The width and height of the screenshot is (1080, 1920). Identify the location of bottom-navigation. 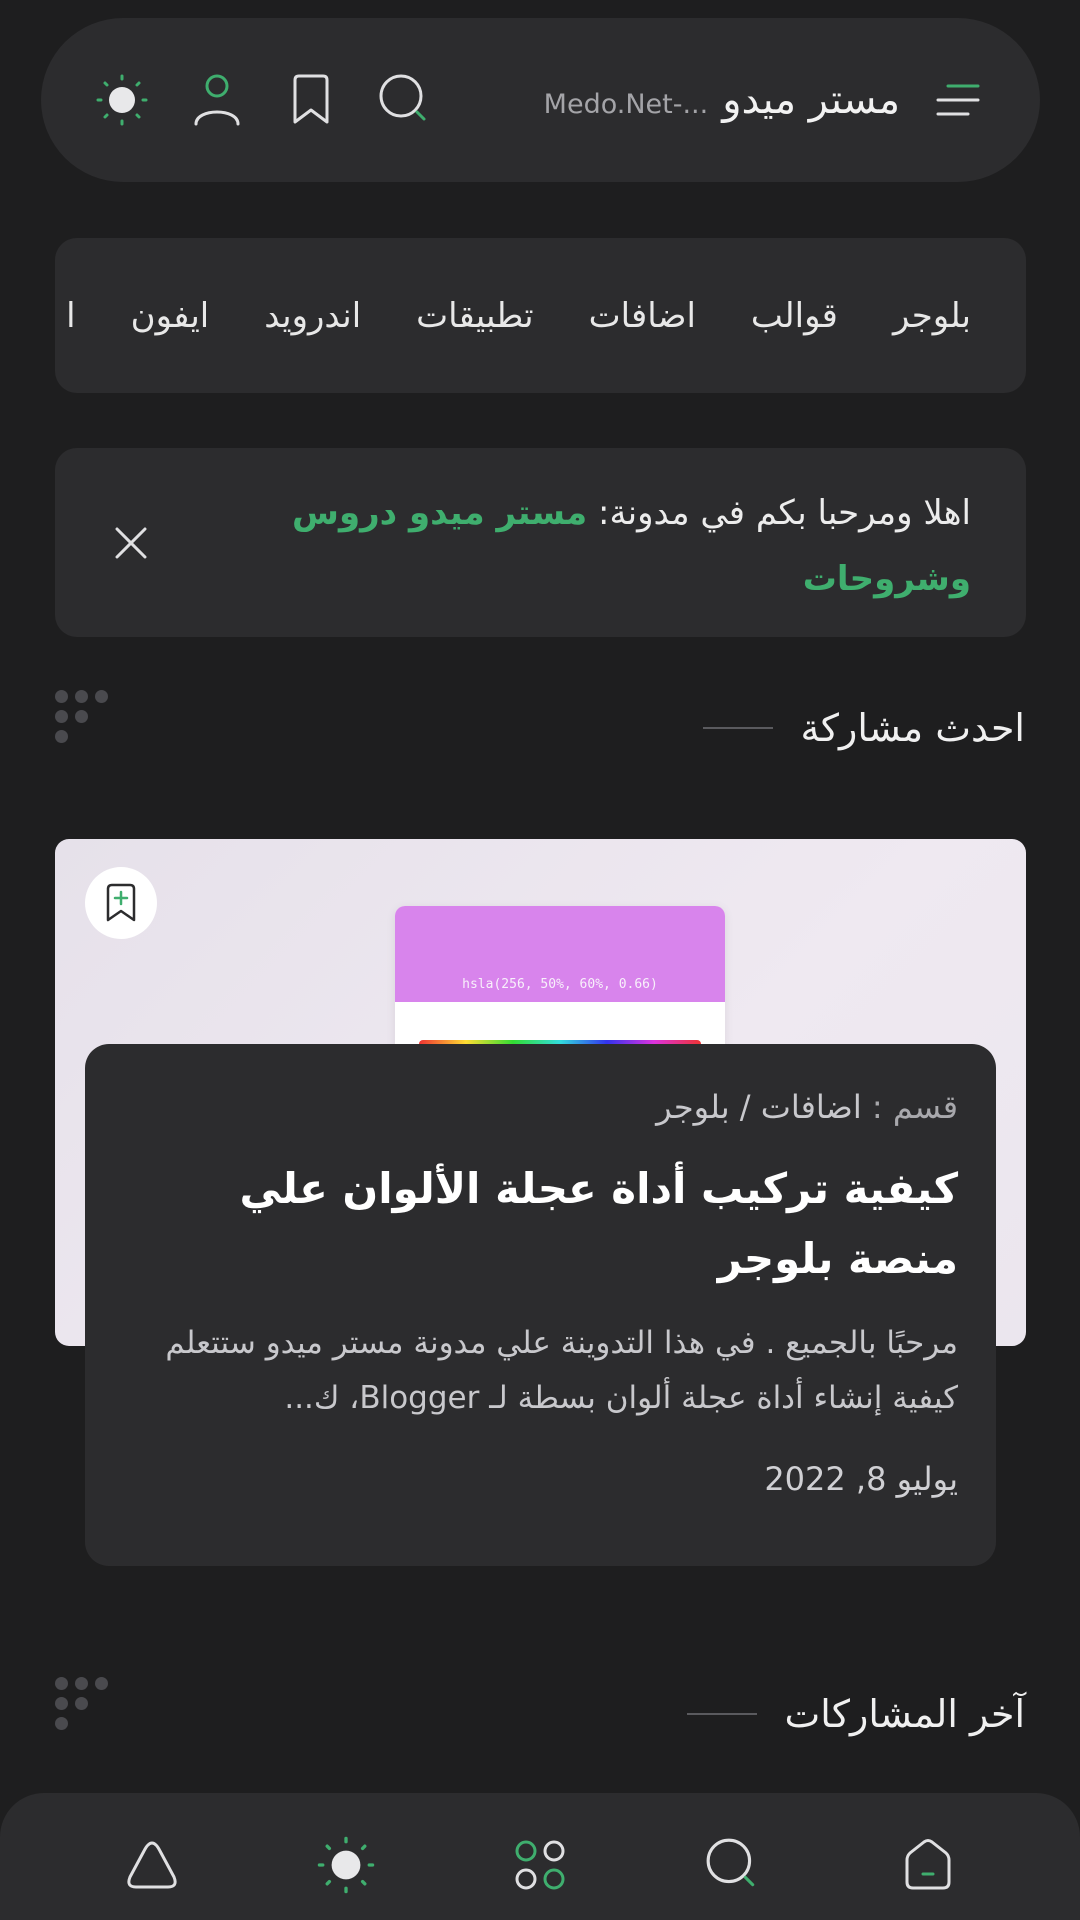
(540, 1856).